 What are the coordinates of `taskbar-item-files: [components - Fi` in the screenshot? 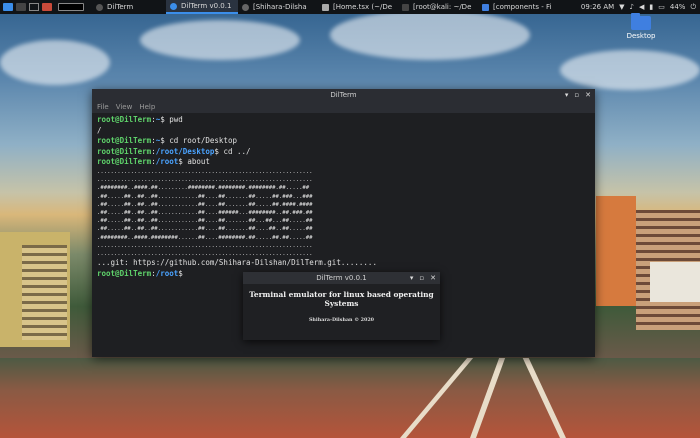 It's located at (521, 7).